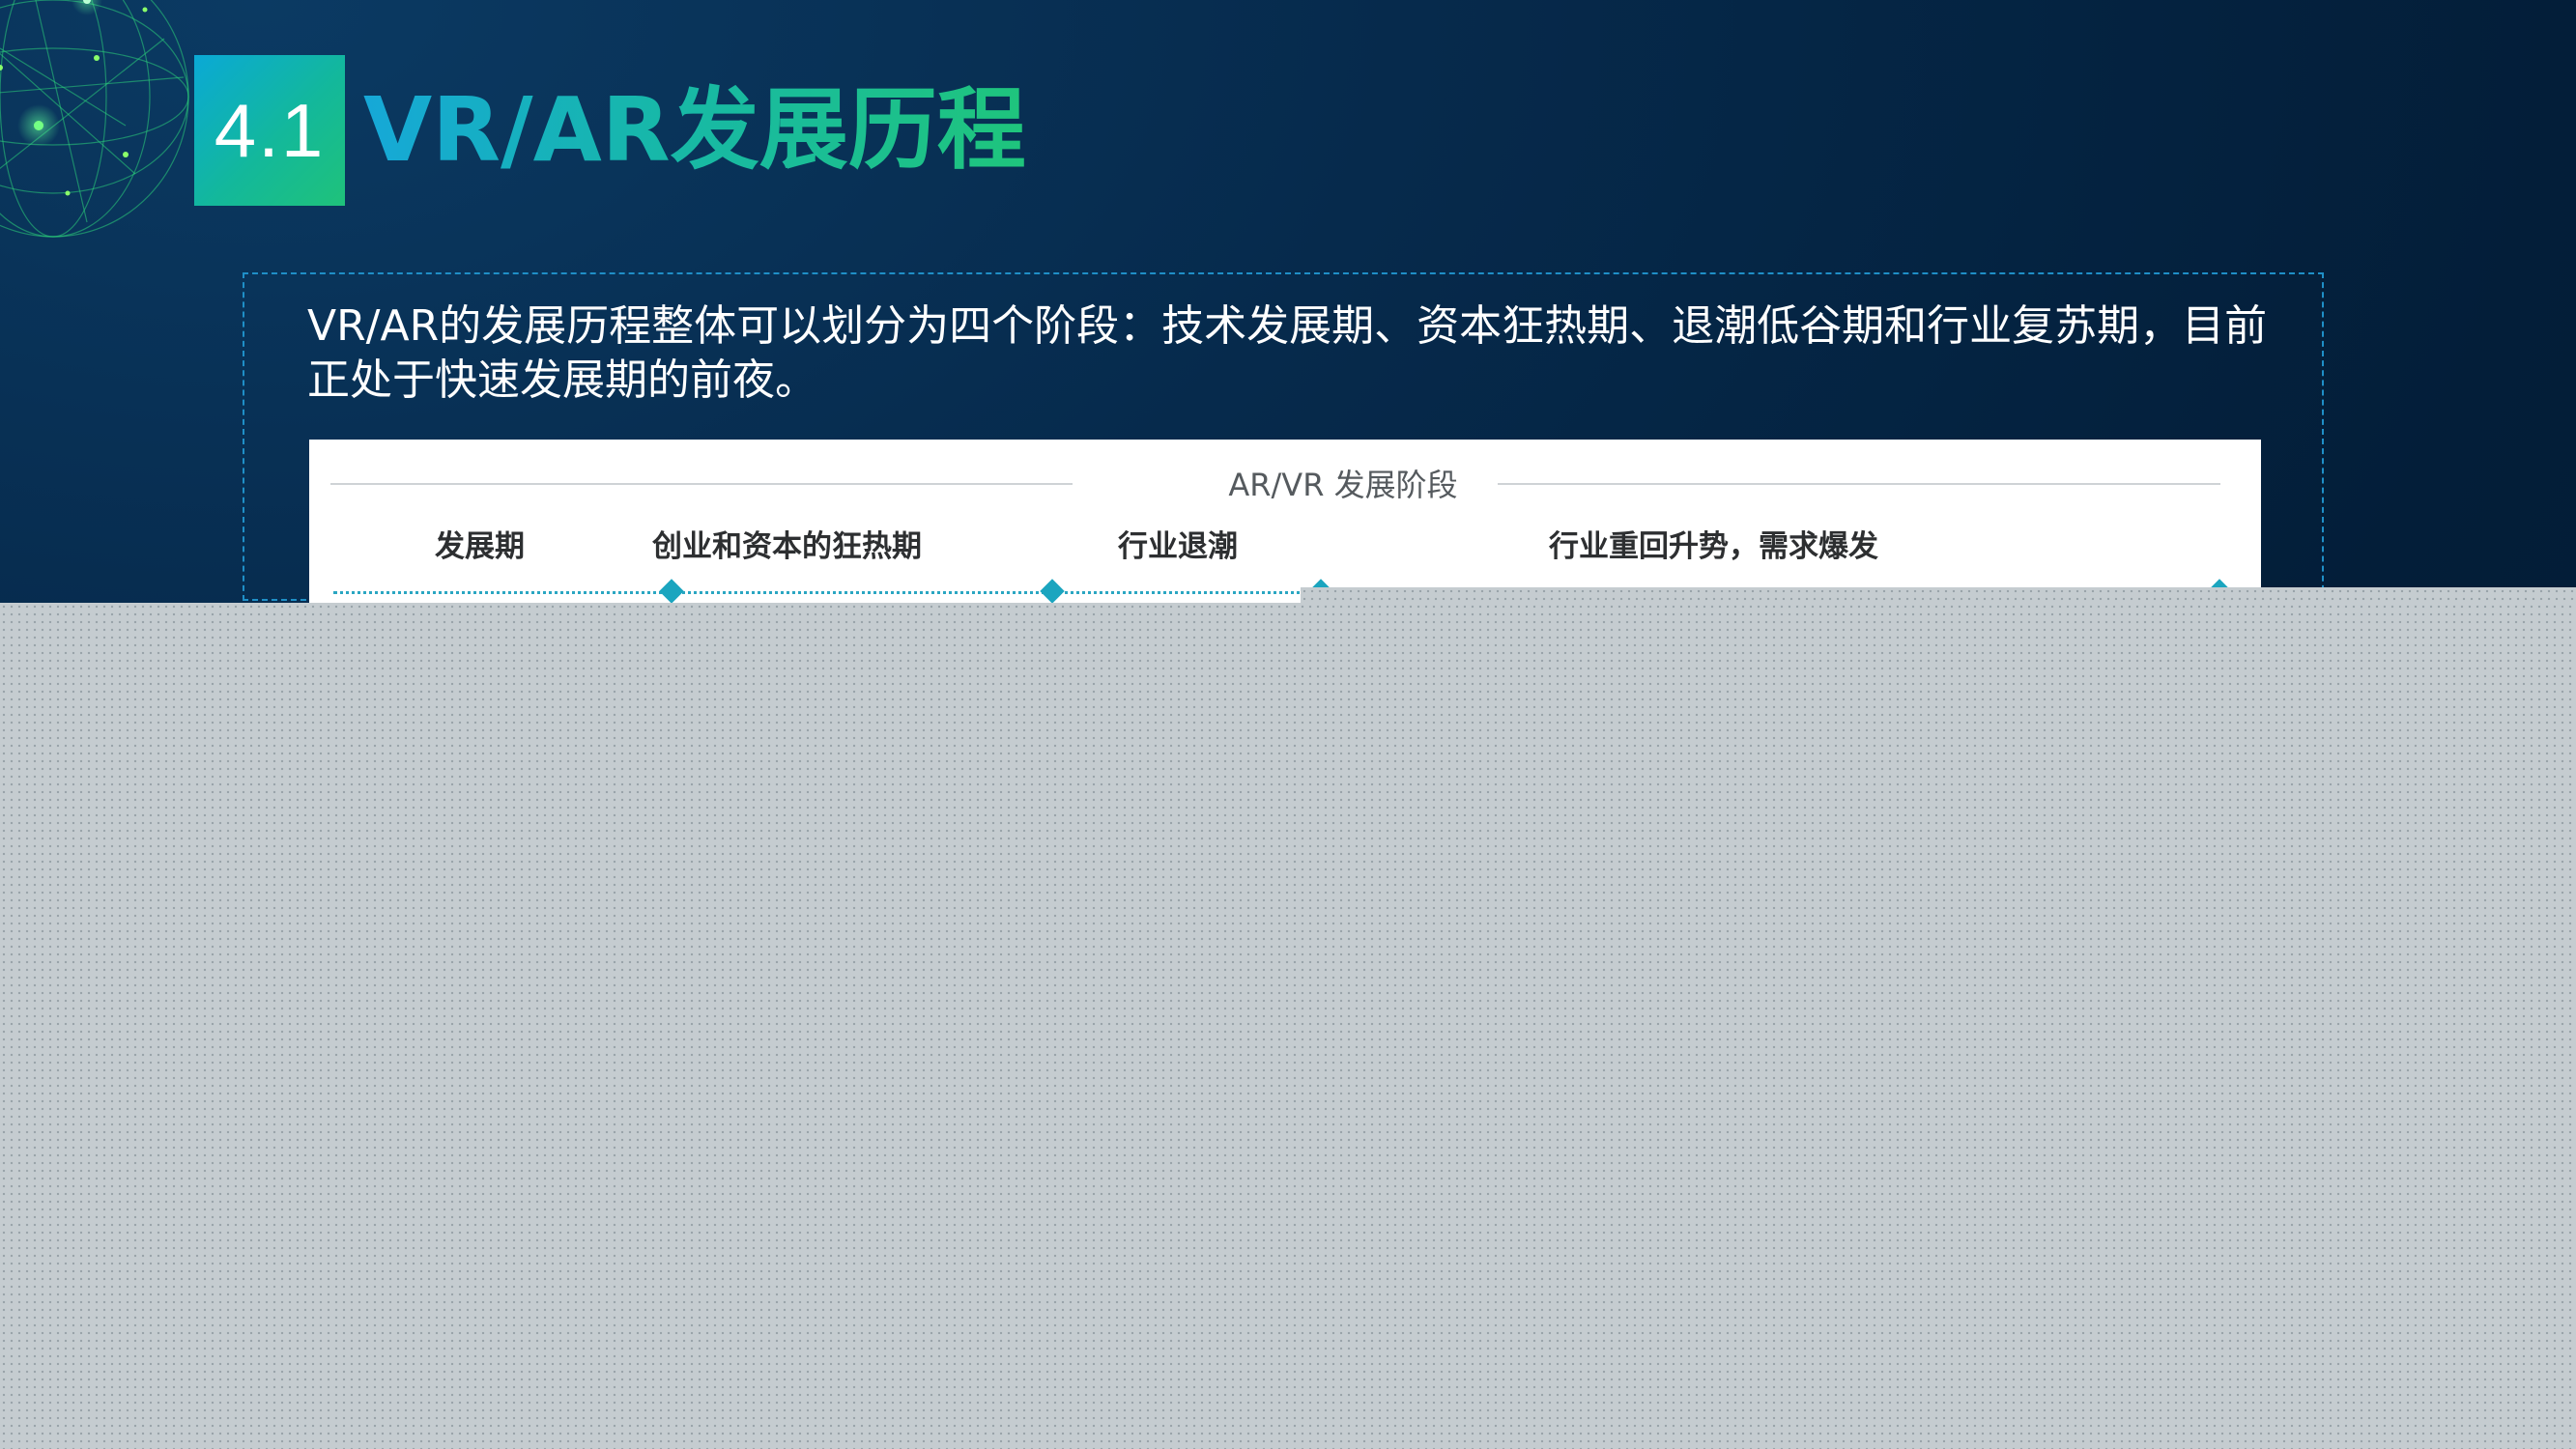  Describe the element at coordinates (1714, 546) in the screenshot. I see `phase-label: 行业重回升势，需求爆发` at that location.